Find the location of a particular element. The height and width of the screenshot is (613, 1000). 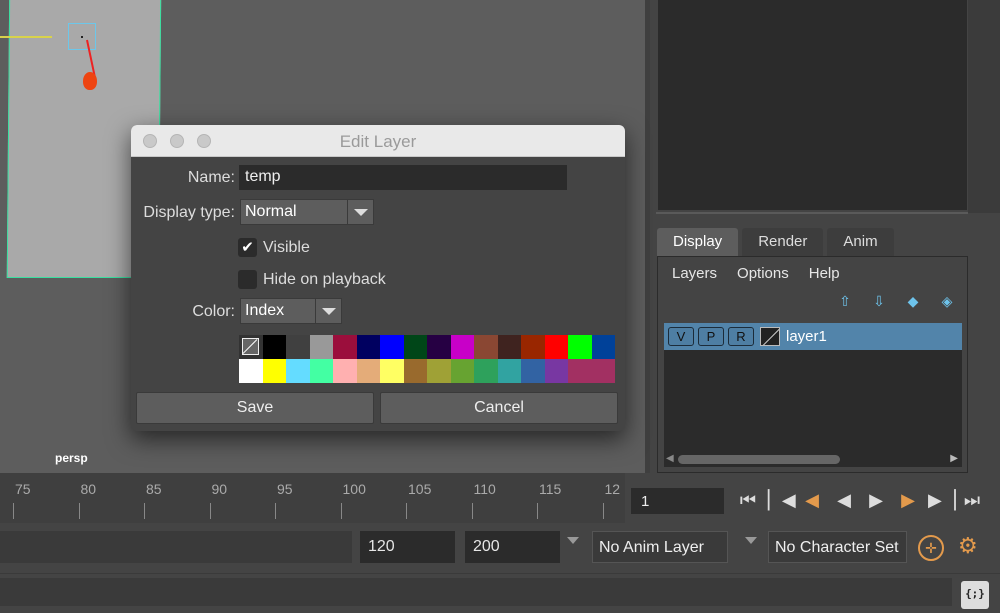

new-layer-from-selection-icon: ◈ is located at coordinates (947, 301).